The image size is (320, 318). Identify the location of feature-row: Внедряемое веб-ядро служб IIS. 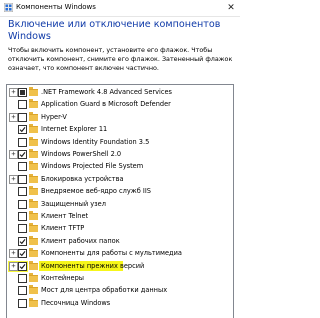
(120, 191).